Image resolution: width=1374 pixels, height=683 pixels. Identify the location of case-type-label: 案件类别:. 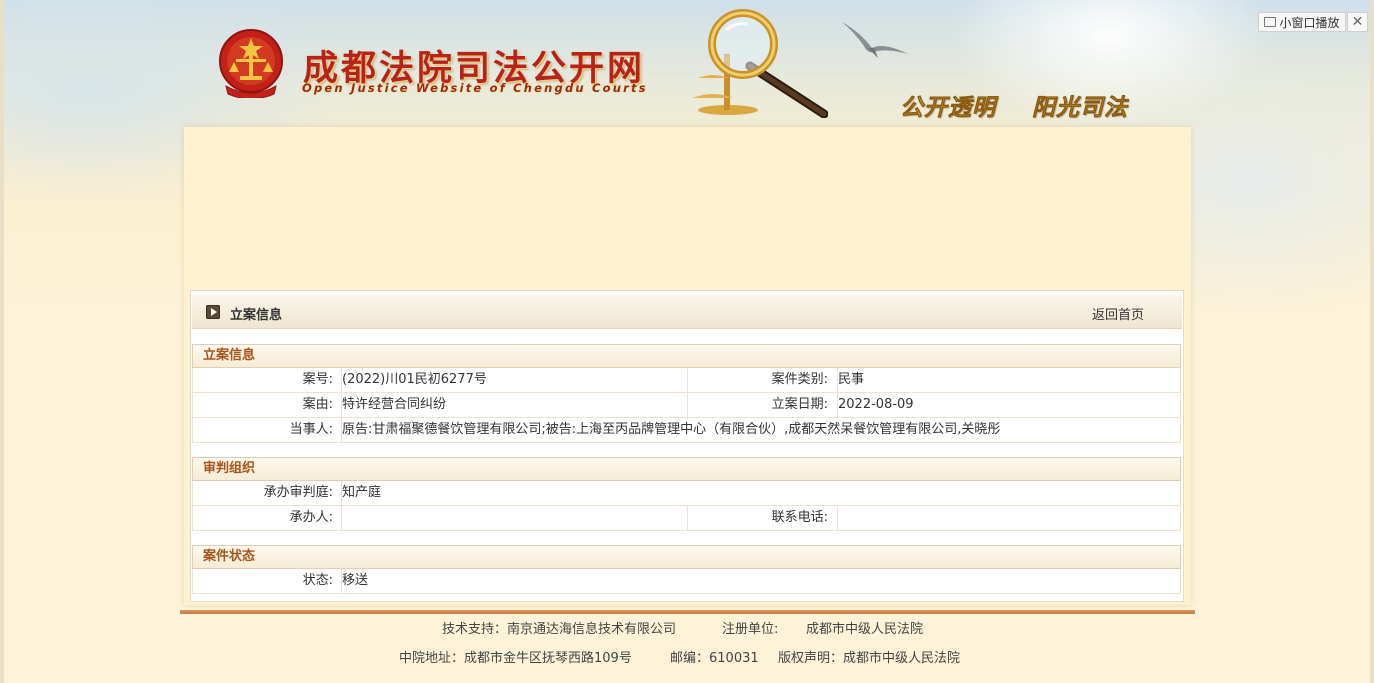
(799, 379).